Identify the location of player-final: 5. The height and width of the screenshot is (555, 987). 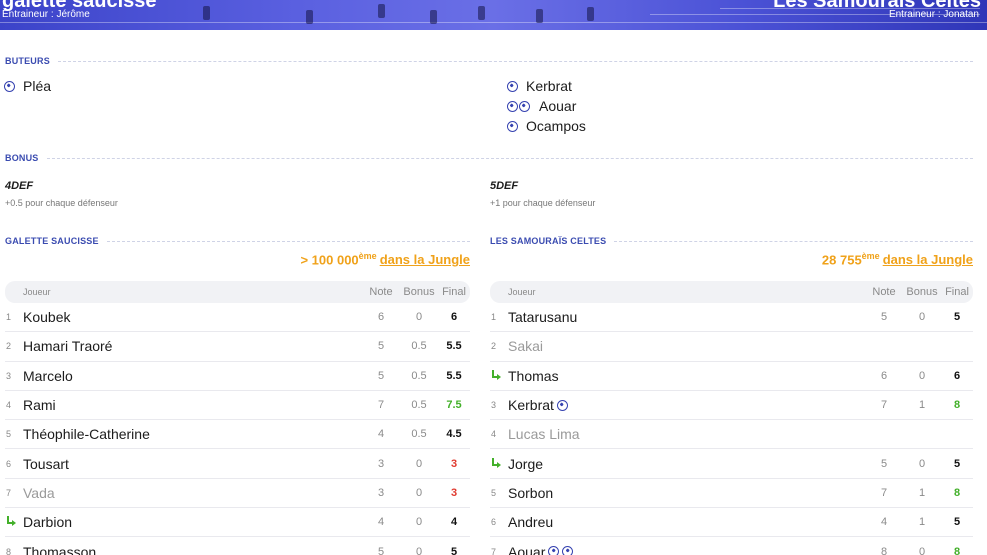
(454, 550).